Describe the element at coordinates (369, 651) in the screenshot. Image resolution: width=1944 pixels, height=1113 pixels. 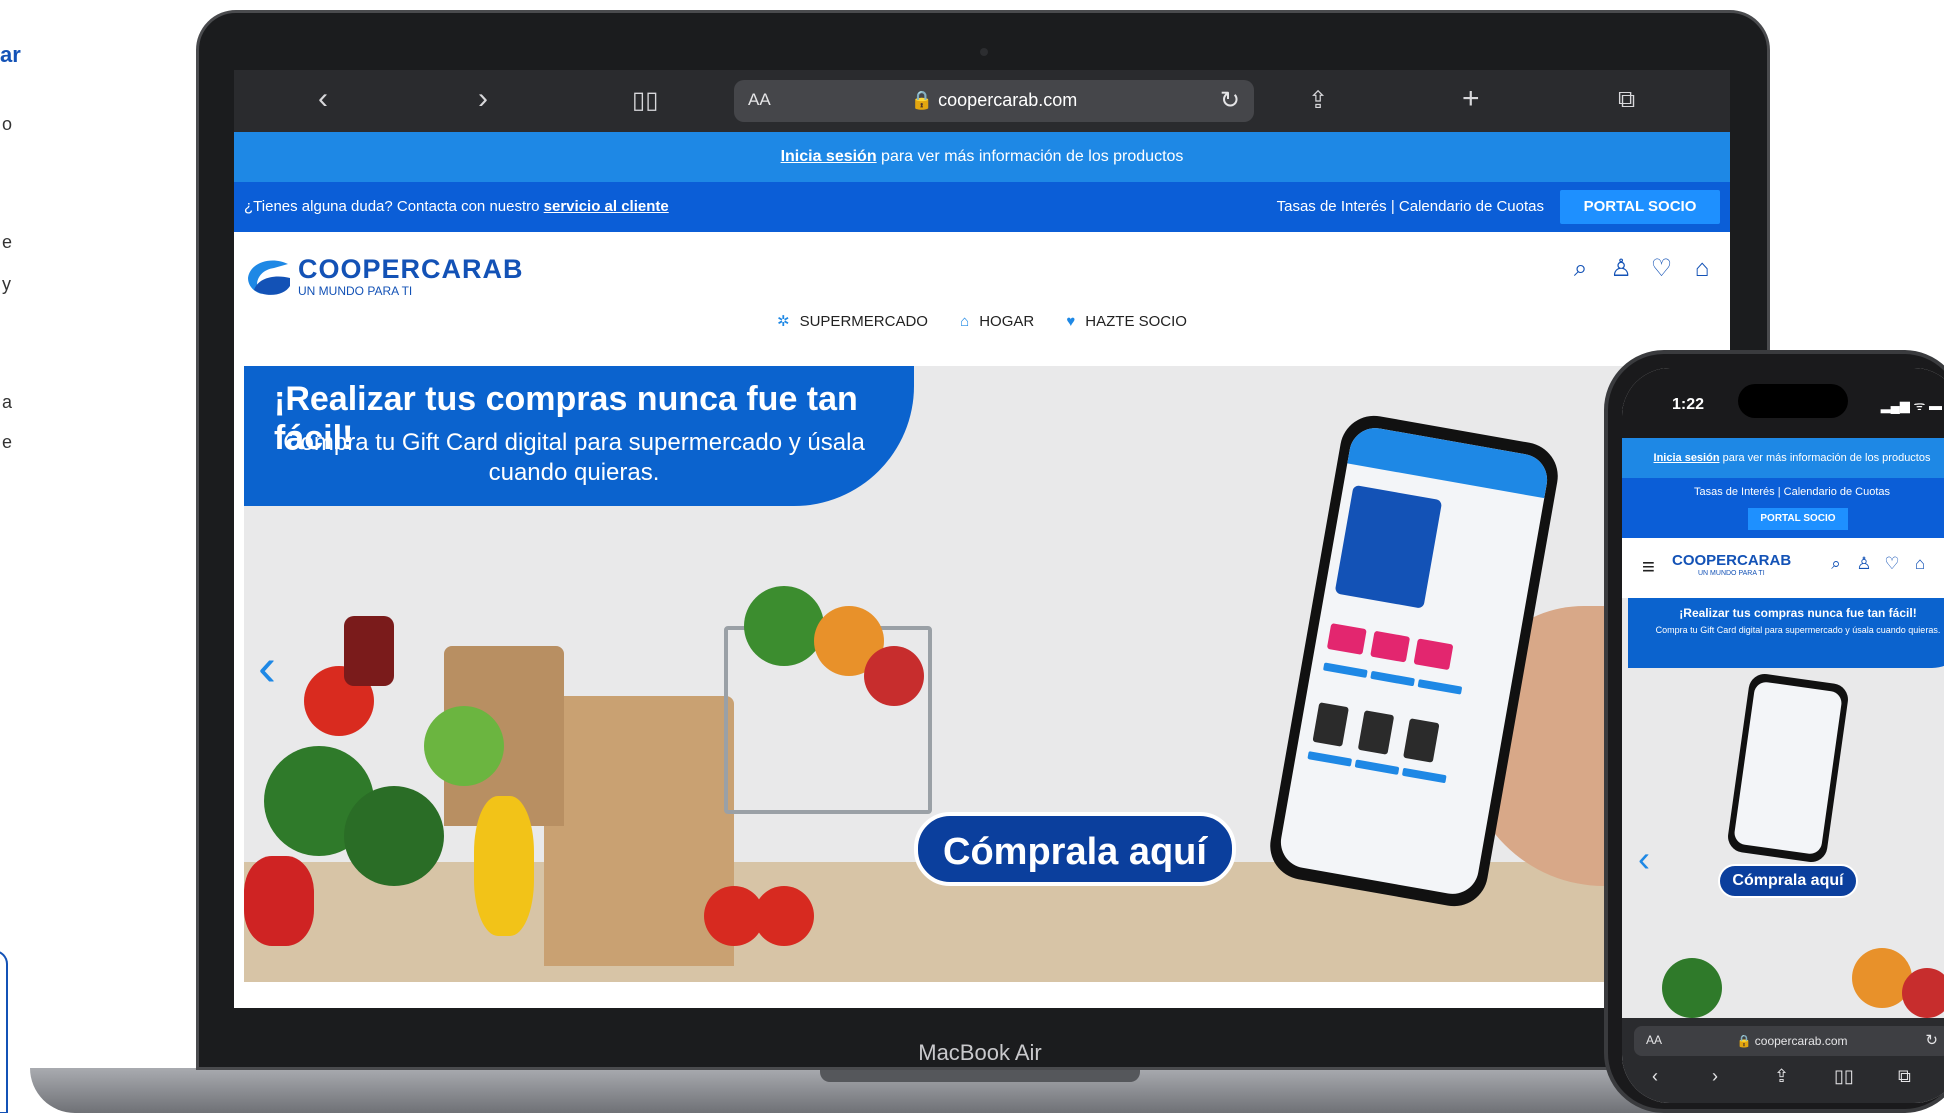
I see `jar-image` at that location.